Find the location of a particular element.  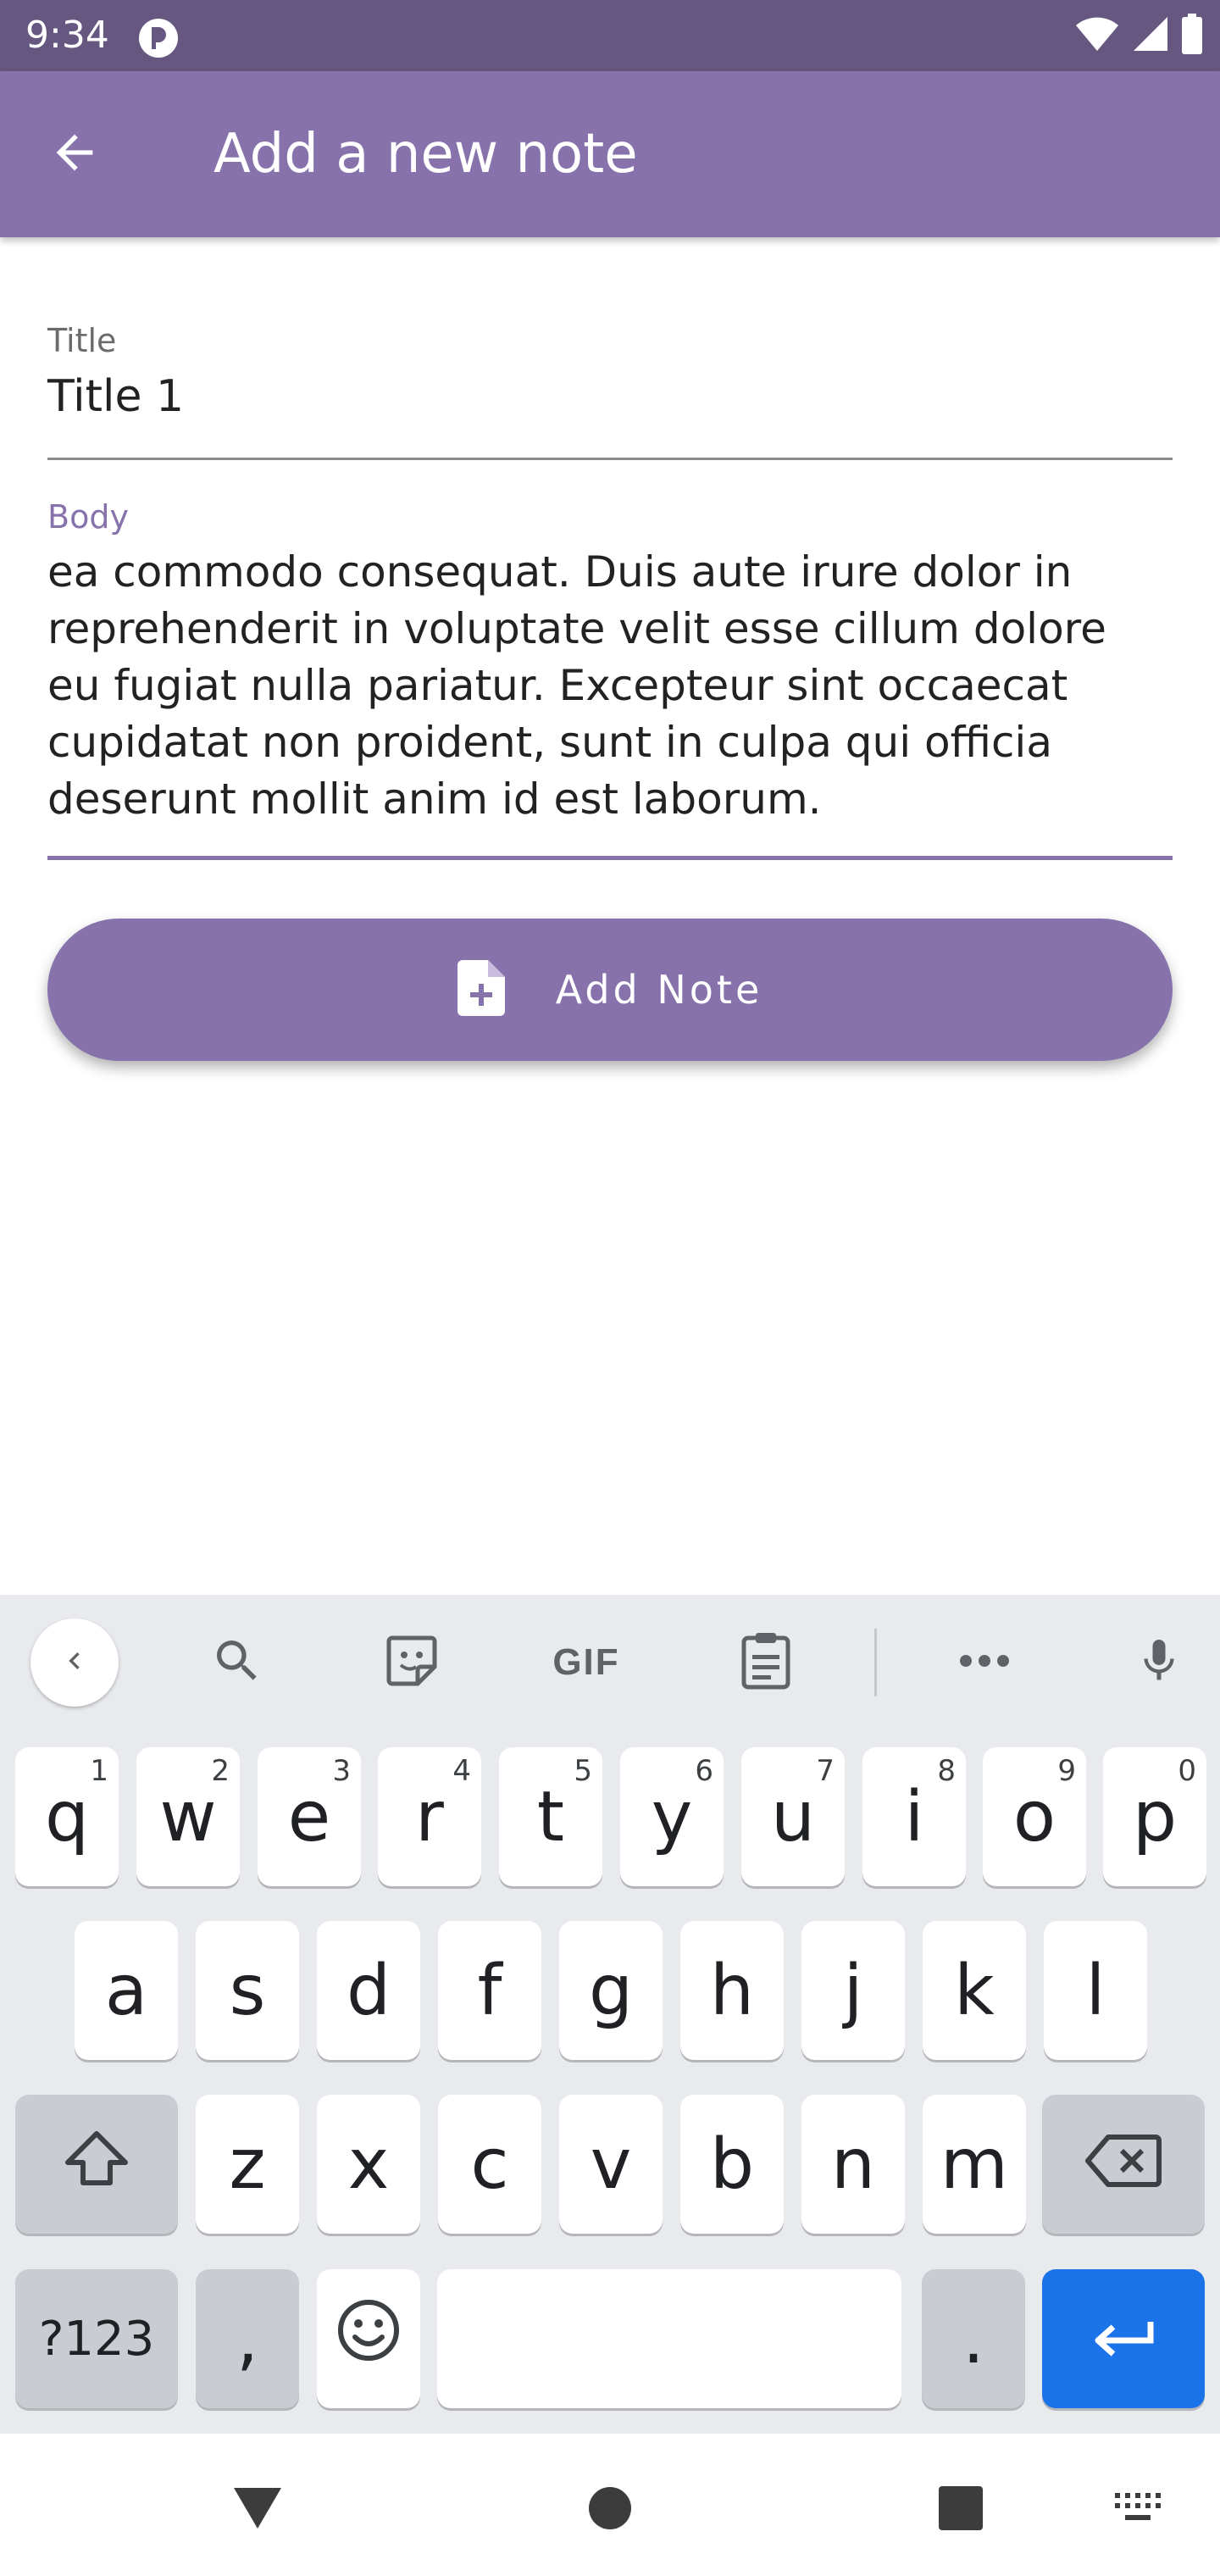

key-g: g is located at coordinates (611, 1990).